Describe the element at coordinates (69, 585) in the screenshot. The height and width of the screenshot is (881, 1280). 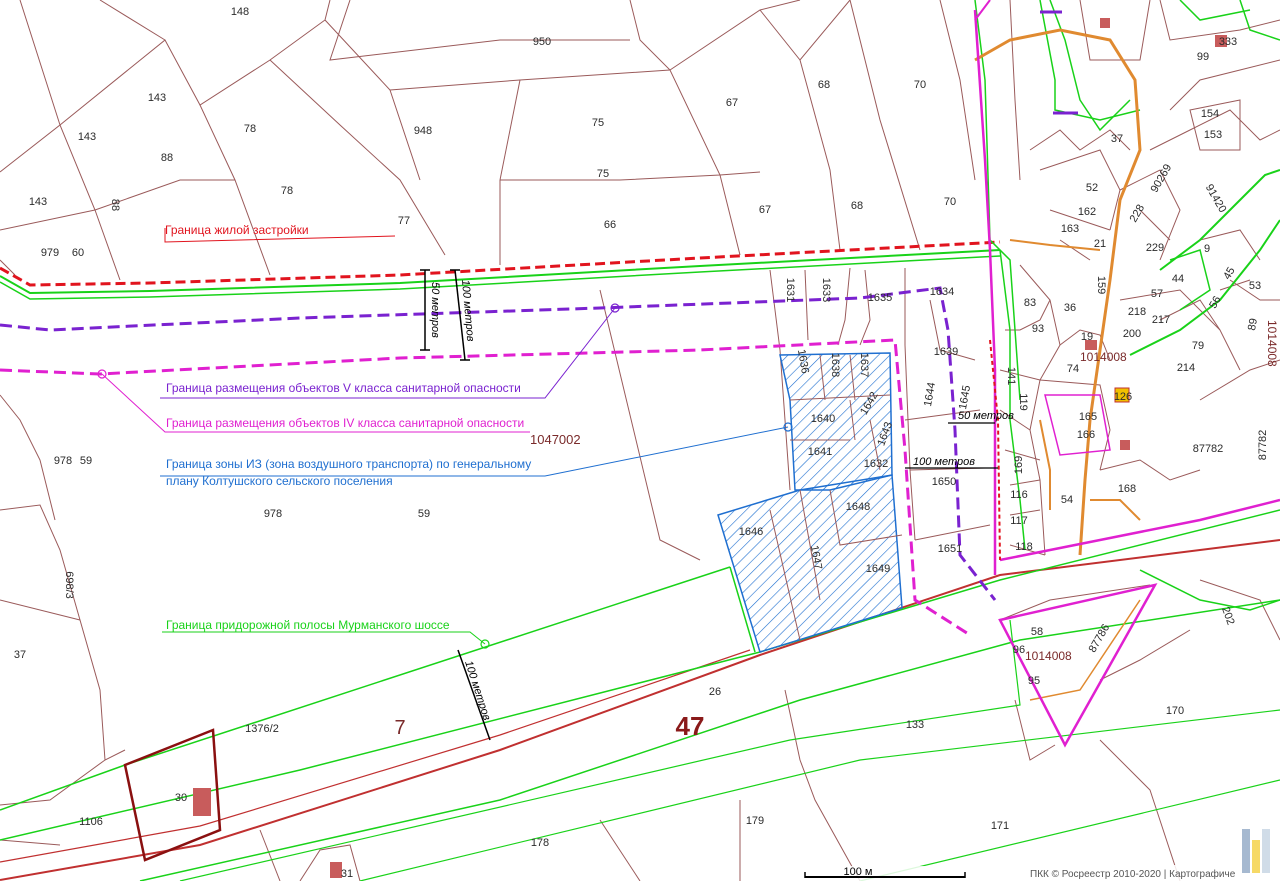
I see `svg-text: 698/3` at that location.